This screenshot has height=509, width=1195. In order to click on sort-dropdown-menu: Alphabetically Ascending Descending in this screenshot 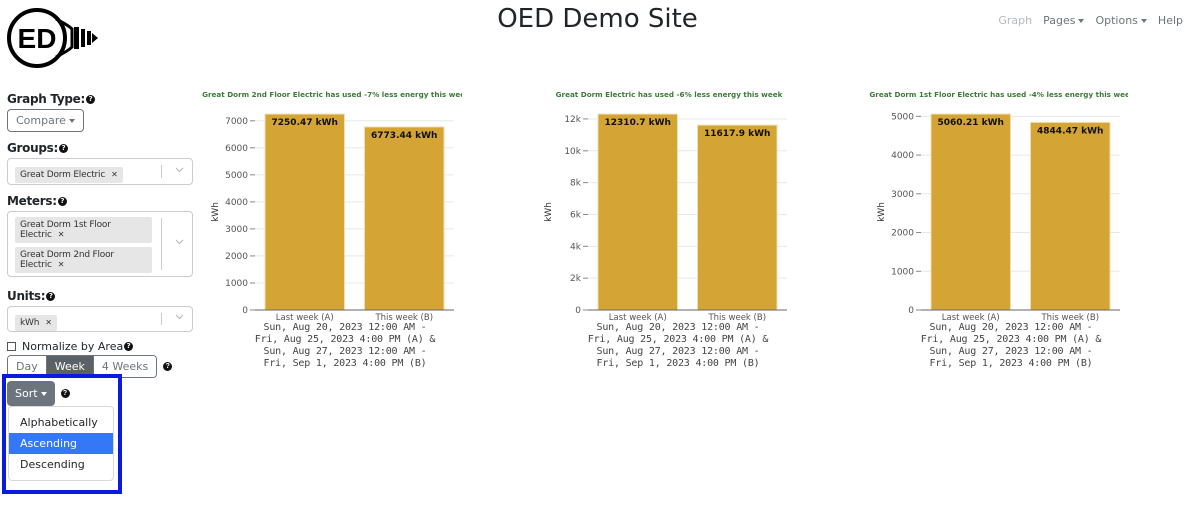, I will do `click(61, 443)`.